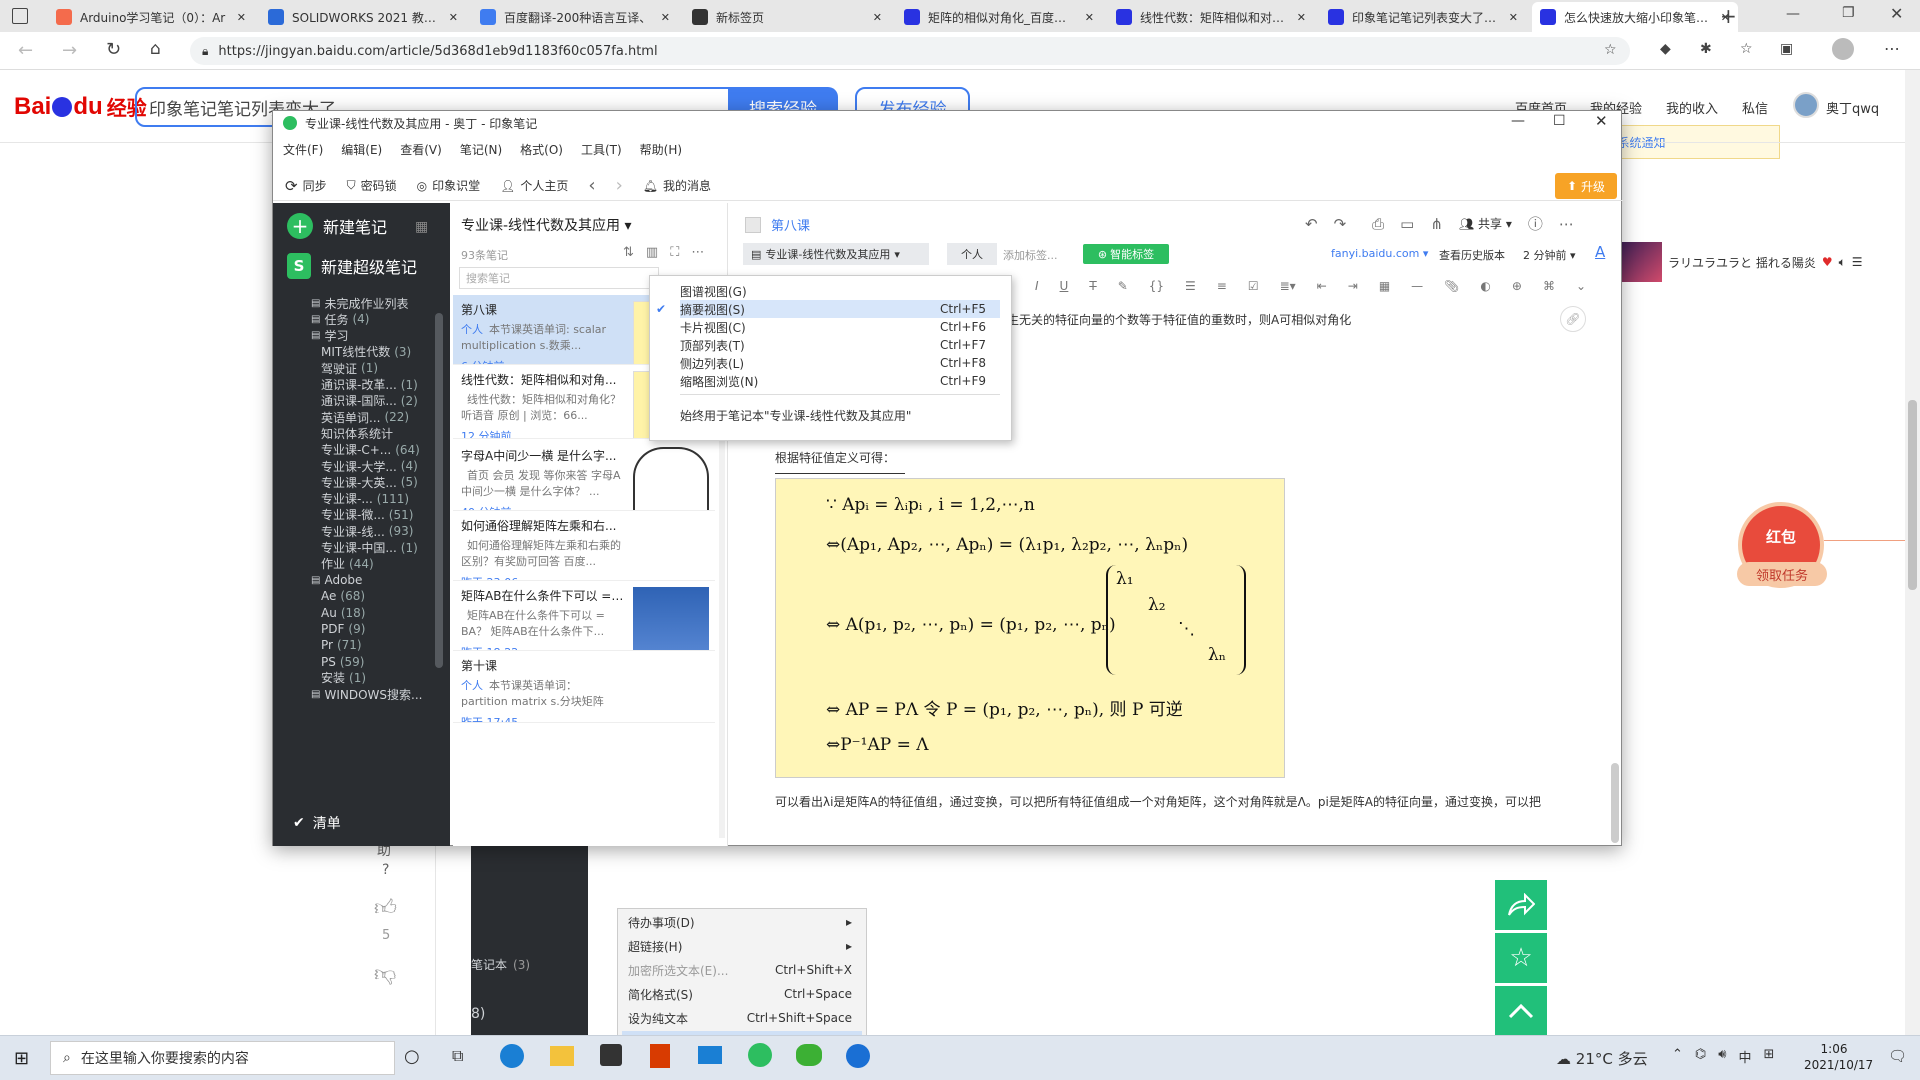 The image size is (1920, 1080). I want to click on personal-tag: 个人, so click(972, 254).